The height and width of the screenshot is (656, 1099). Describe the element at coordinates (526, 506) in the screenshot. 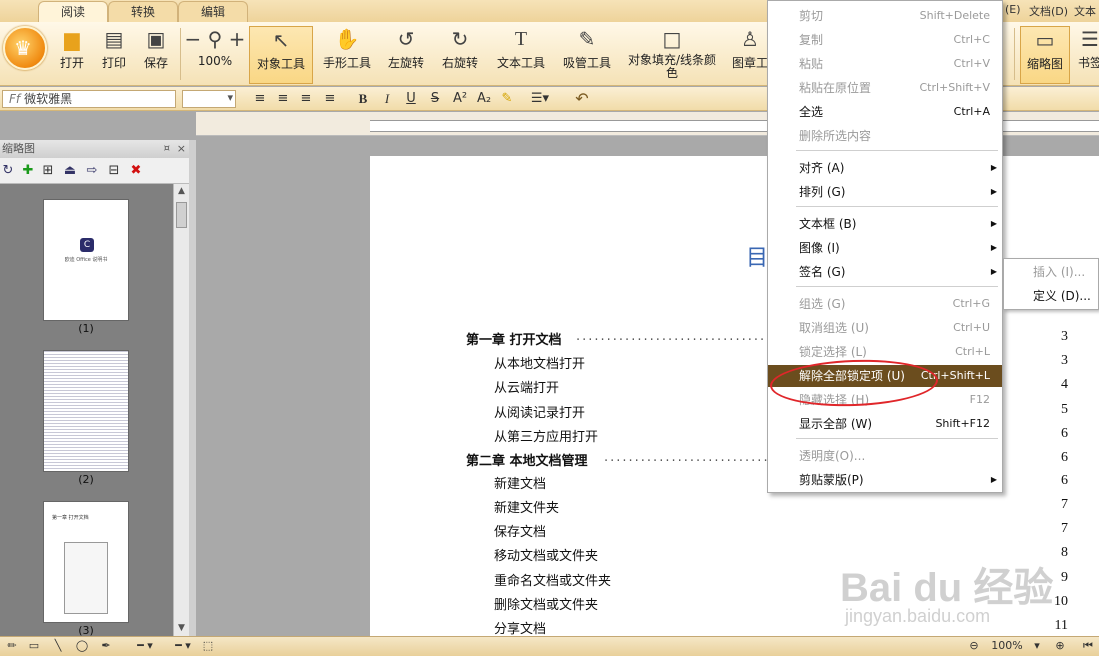

I see `toc-entry: 新建文件夹` at that location.